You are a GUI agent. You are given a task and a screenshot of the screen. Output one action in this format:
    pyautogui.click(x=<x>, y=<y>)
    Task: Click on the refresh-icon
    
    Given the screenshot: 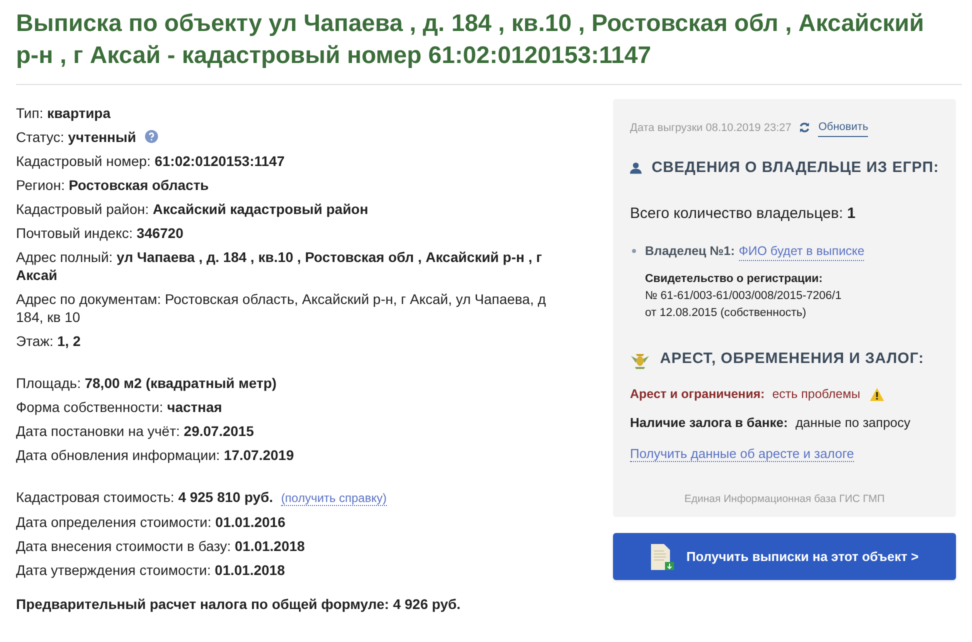 What is the action you would take?
    pyautogui.click(x=804, y=128)
    